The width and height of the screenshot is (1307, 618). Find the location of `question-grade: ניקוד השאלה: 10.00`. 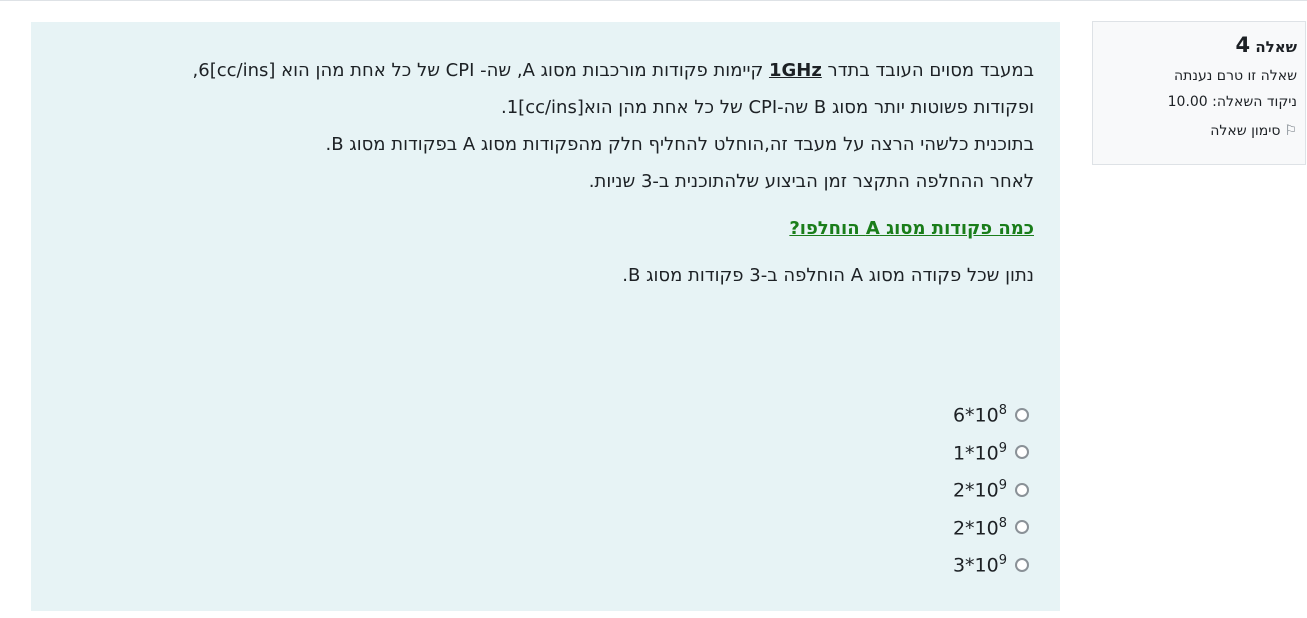

question-grade: ניקוד השאלה: 10.00 is located at coordinates (1232, 102).